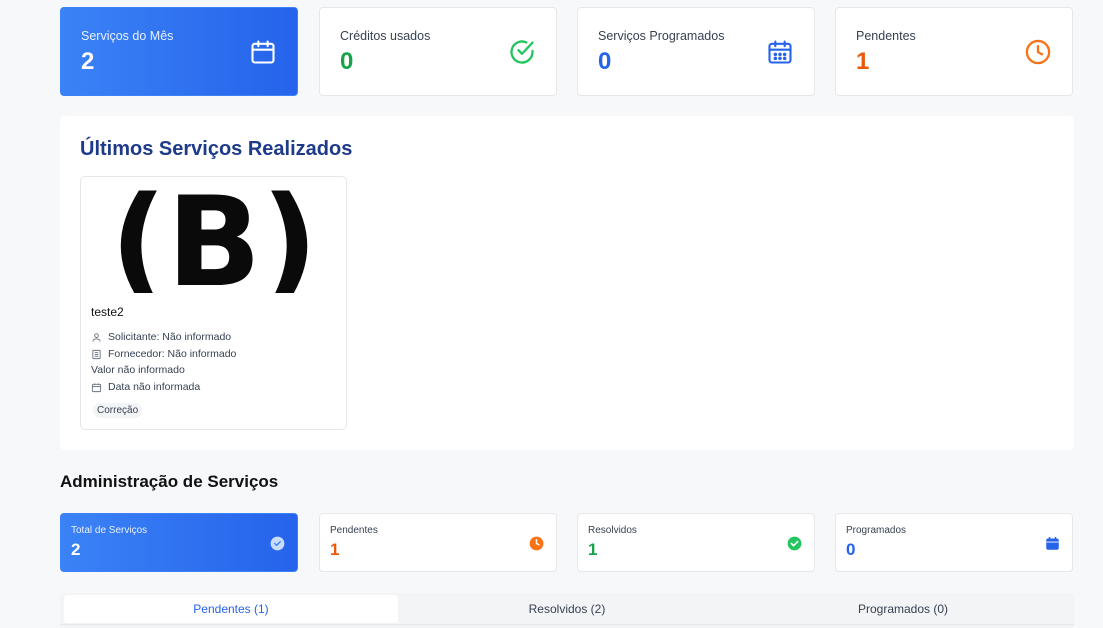 The image size is (1103, 628). I want to click on svg-text: (B), so click(214, 240).